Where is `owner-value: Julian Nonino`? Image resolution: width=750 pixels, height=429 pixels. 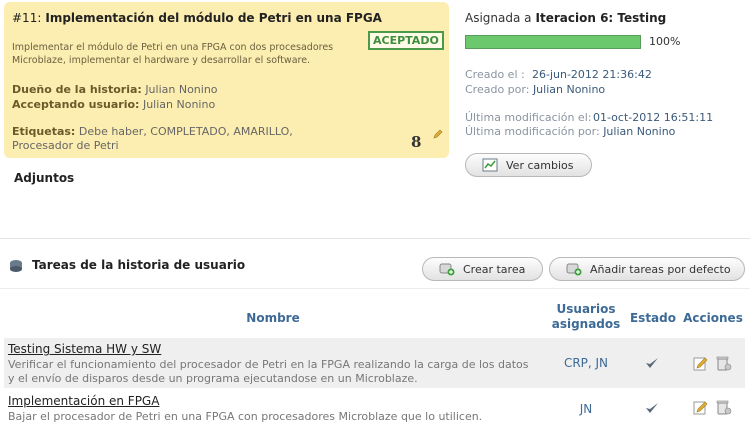
owner-value: Julian Nonino is located at coordinates (181, 89).